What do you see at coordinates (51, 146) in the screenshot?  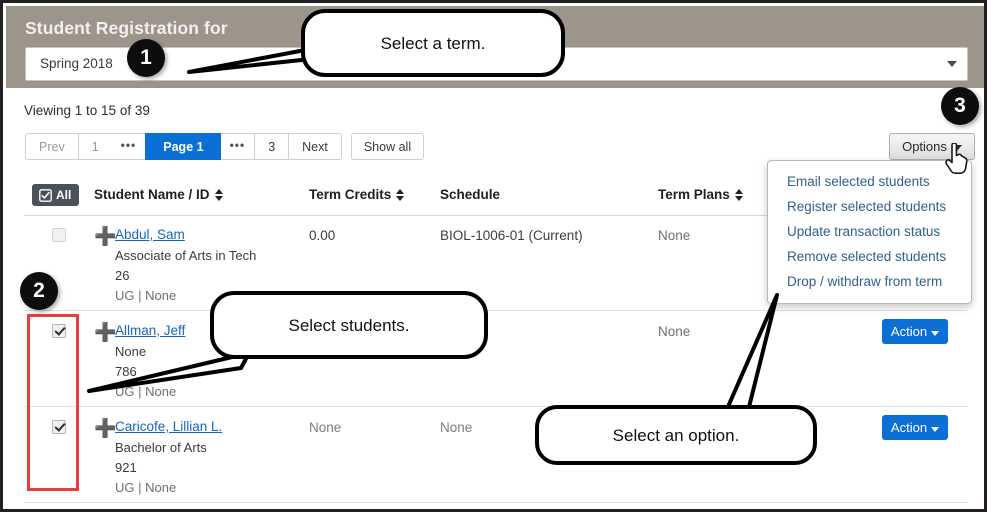 I see `pagination-prev-button: Prev` at bounding box center [51, 146].